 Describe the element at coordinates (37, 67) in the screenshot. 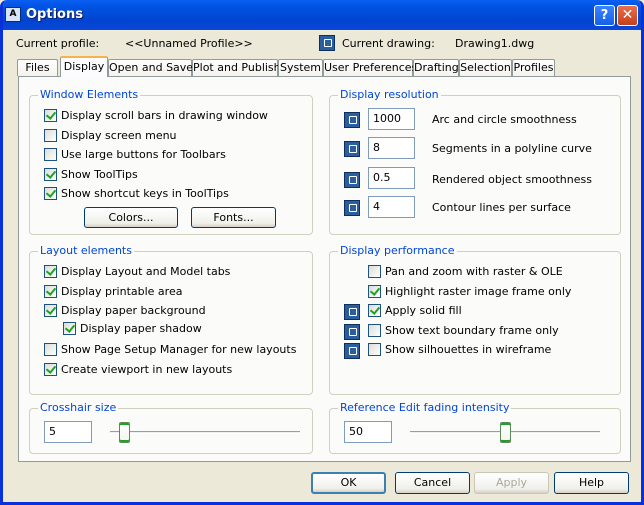

I see `tab-files: Files` at that location.